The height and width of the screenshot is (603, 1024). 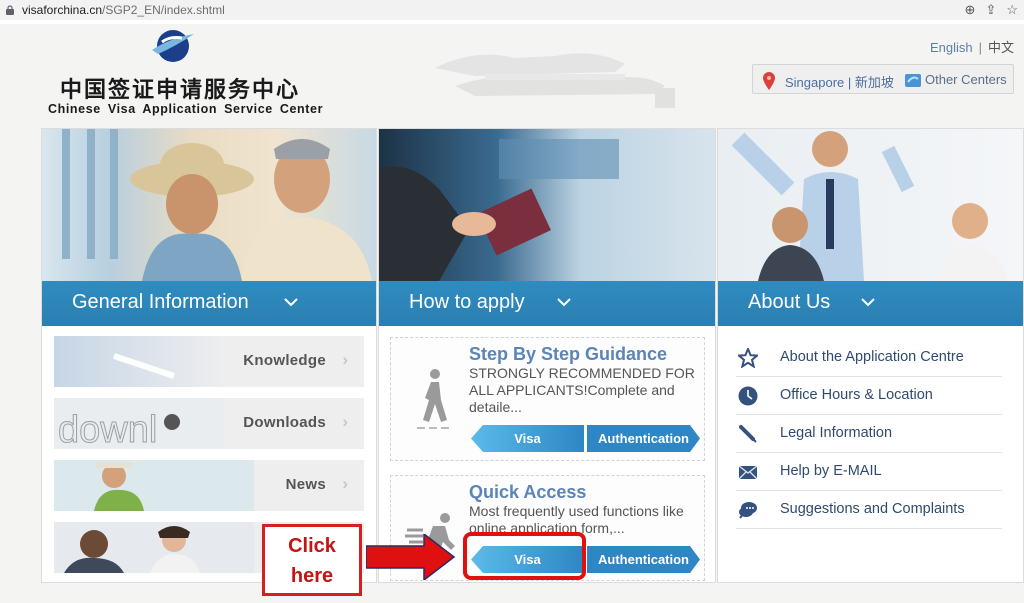 What do you see at coordinates (748, 396) in the screenshot?
I see `clock-icon` at bounding box center [748, 396].